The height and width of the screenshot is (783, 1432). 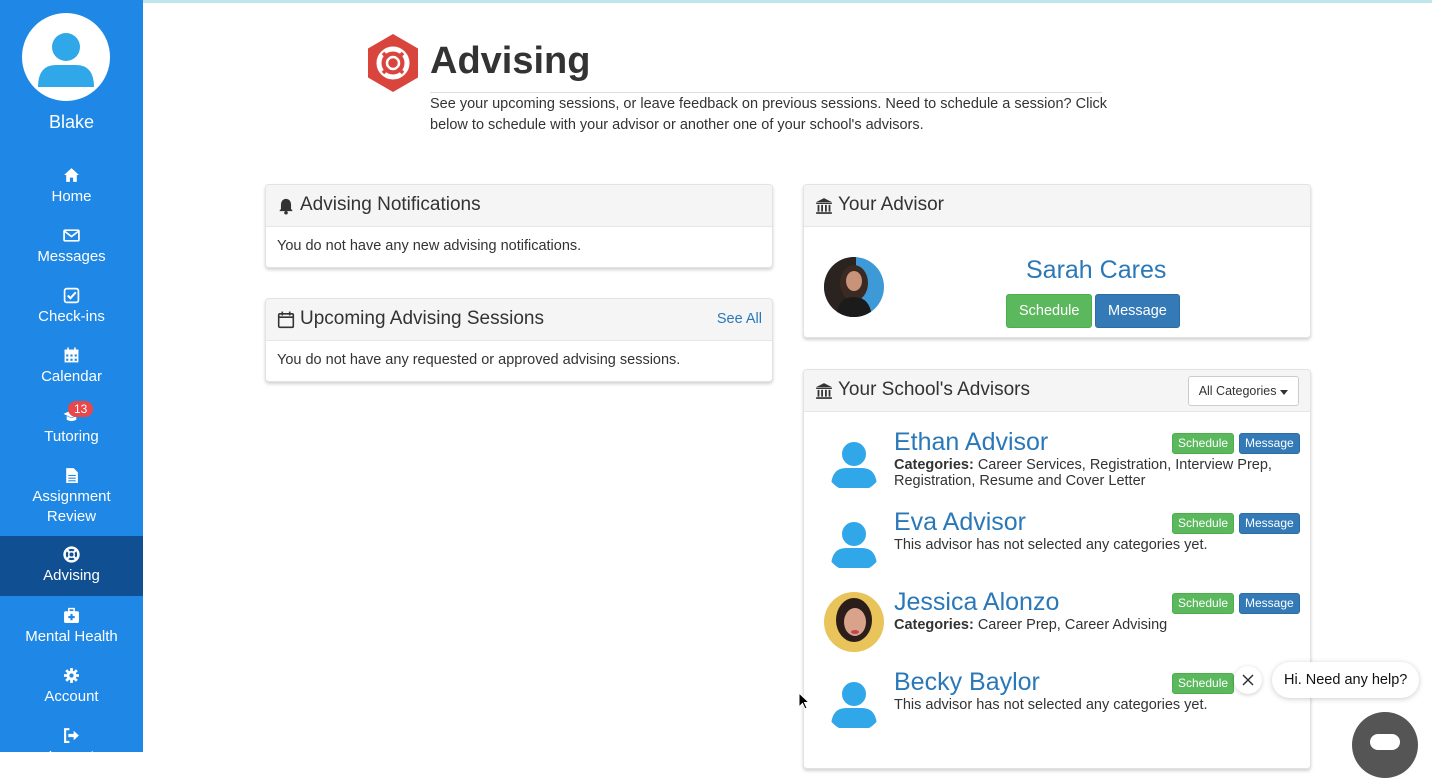 What do you see at coordinates (1284, 392) in the screenshot?
I see `caret-down-icon` at bounding box center [1284, 392].